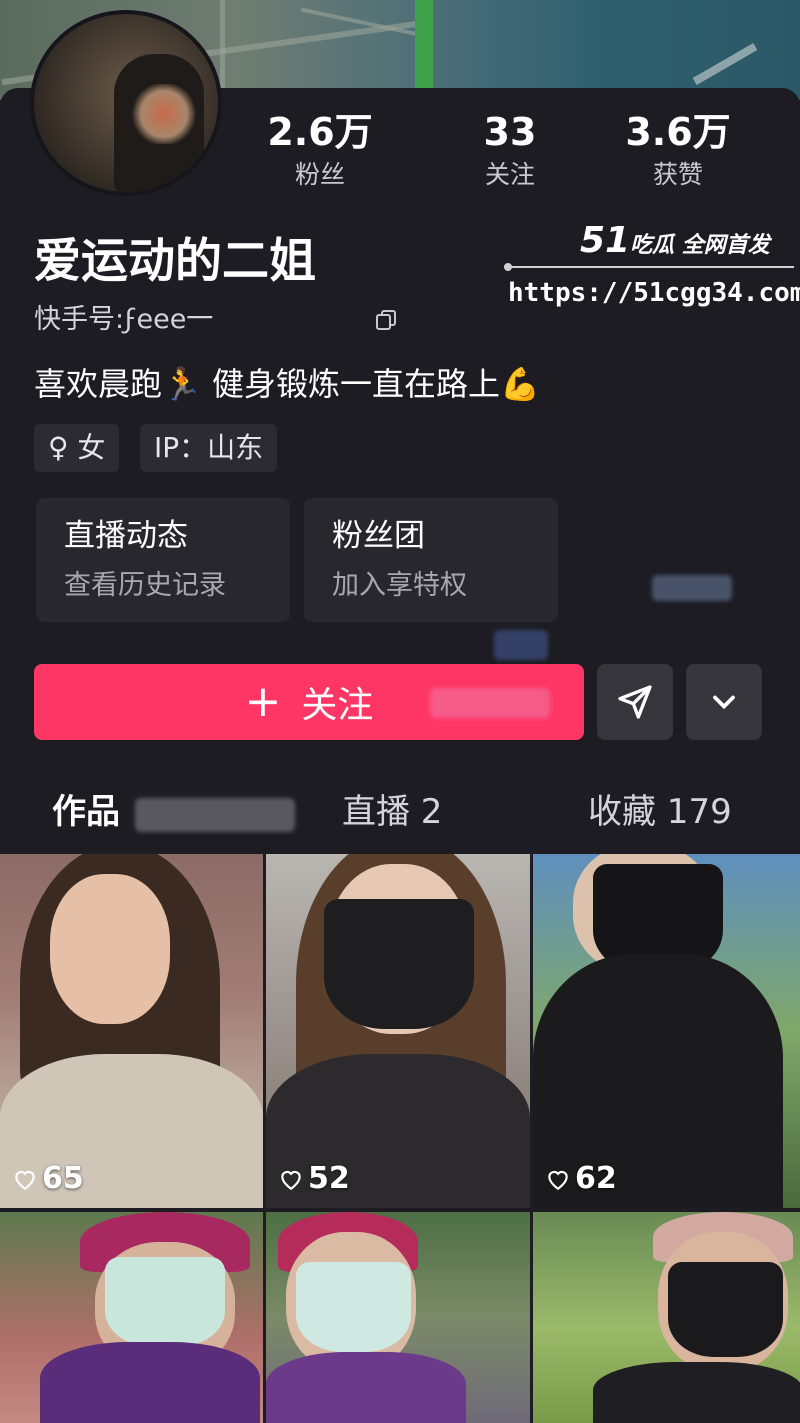  What do you see at coordinates (605, 240) in the screenshot?
I see `watermark-brand-number: 51` at bounding box center [605, 240].